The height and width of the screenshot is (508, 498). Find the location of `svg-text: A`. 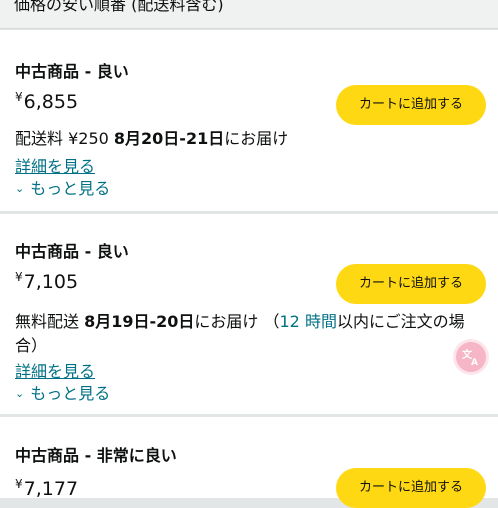

svg-text: A is located at coordinates (474, 362).